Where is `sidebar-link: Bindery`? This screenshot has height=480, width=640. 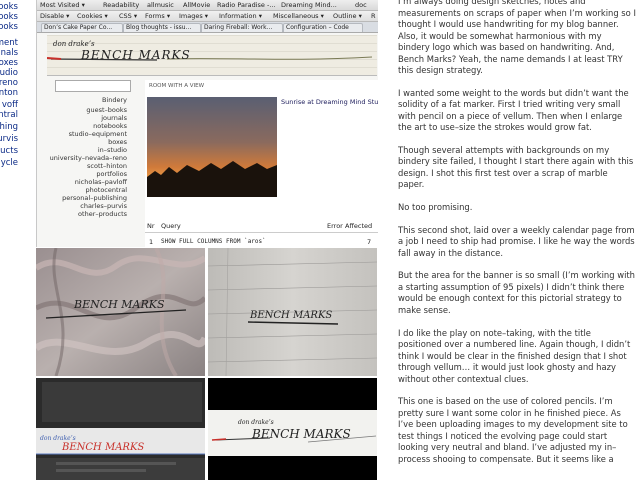 sidebar-link: Bindery is located at coordinates (114, 100).